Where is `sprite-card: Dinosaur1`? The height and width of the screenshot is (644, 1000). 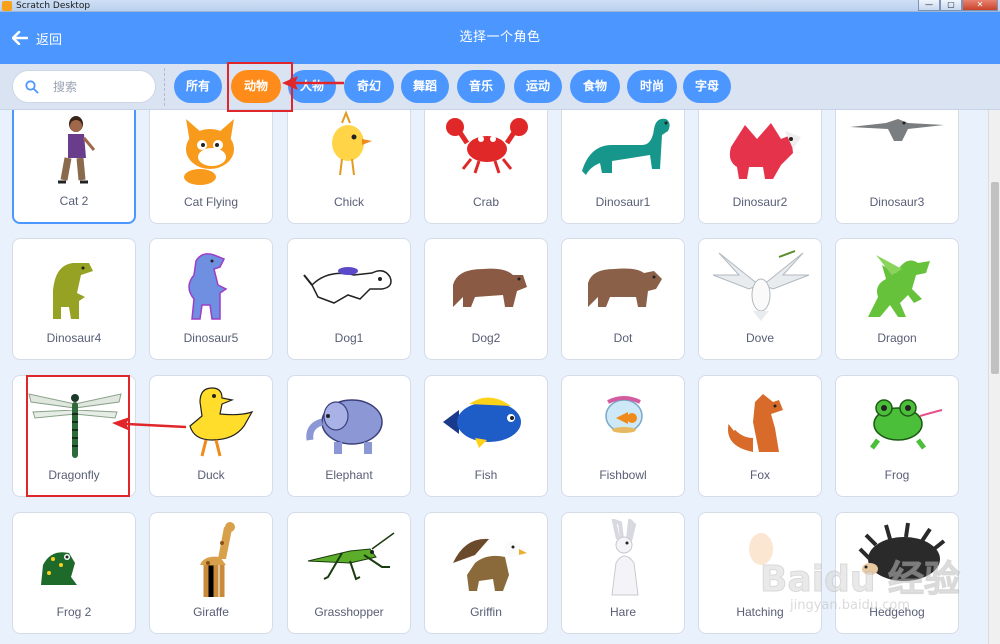 sprite-card: Dinosaur1 is located at coordinates (623, 167).